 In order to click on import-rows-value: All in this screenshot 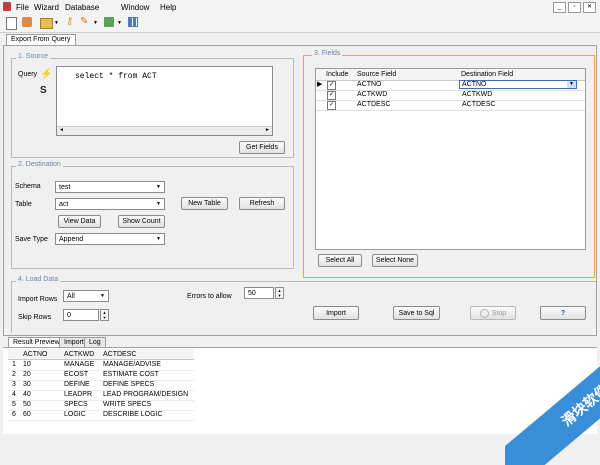, I will do `click(71, 296)`.